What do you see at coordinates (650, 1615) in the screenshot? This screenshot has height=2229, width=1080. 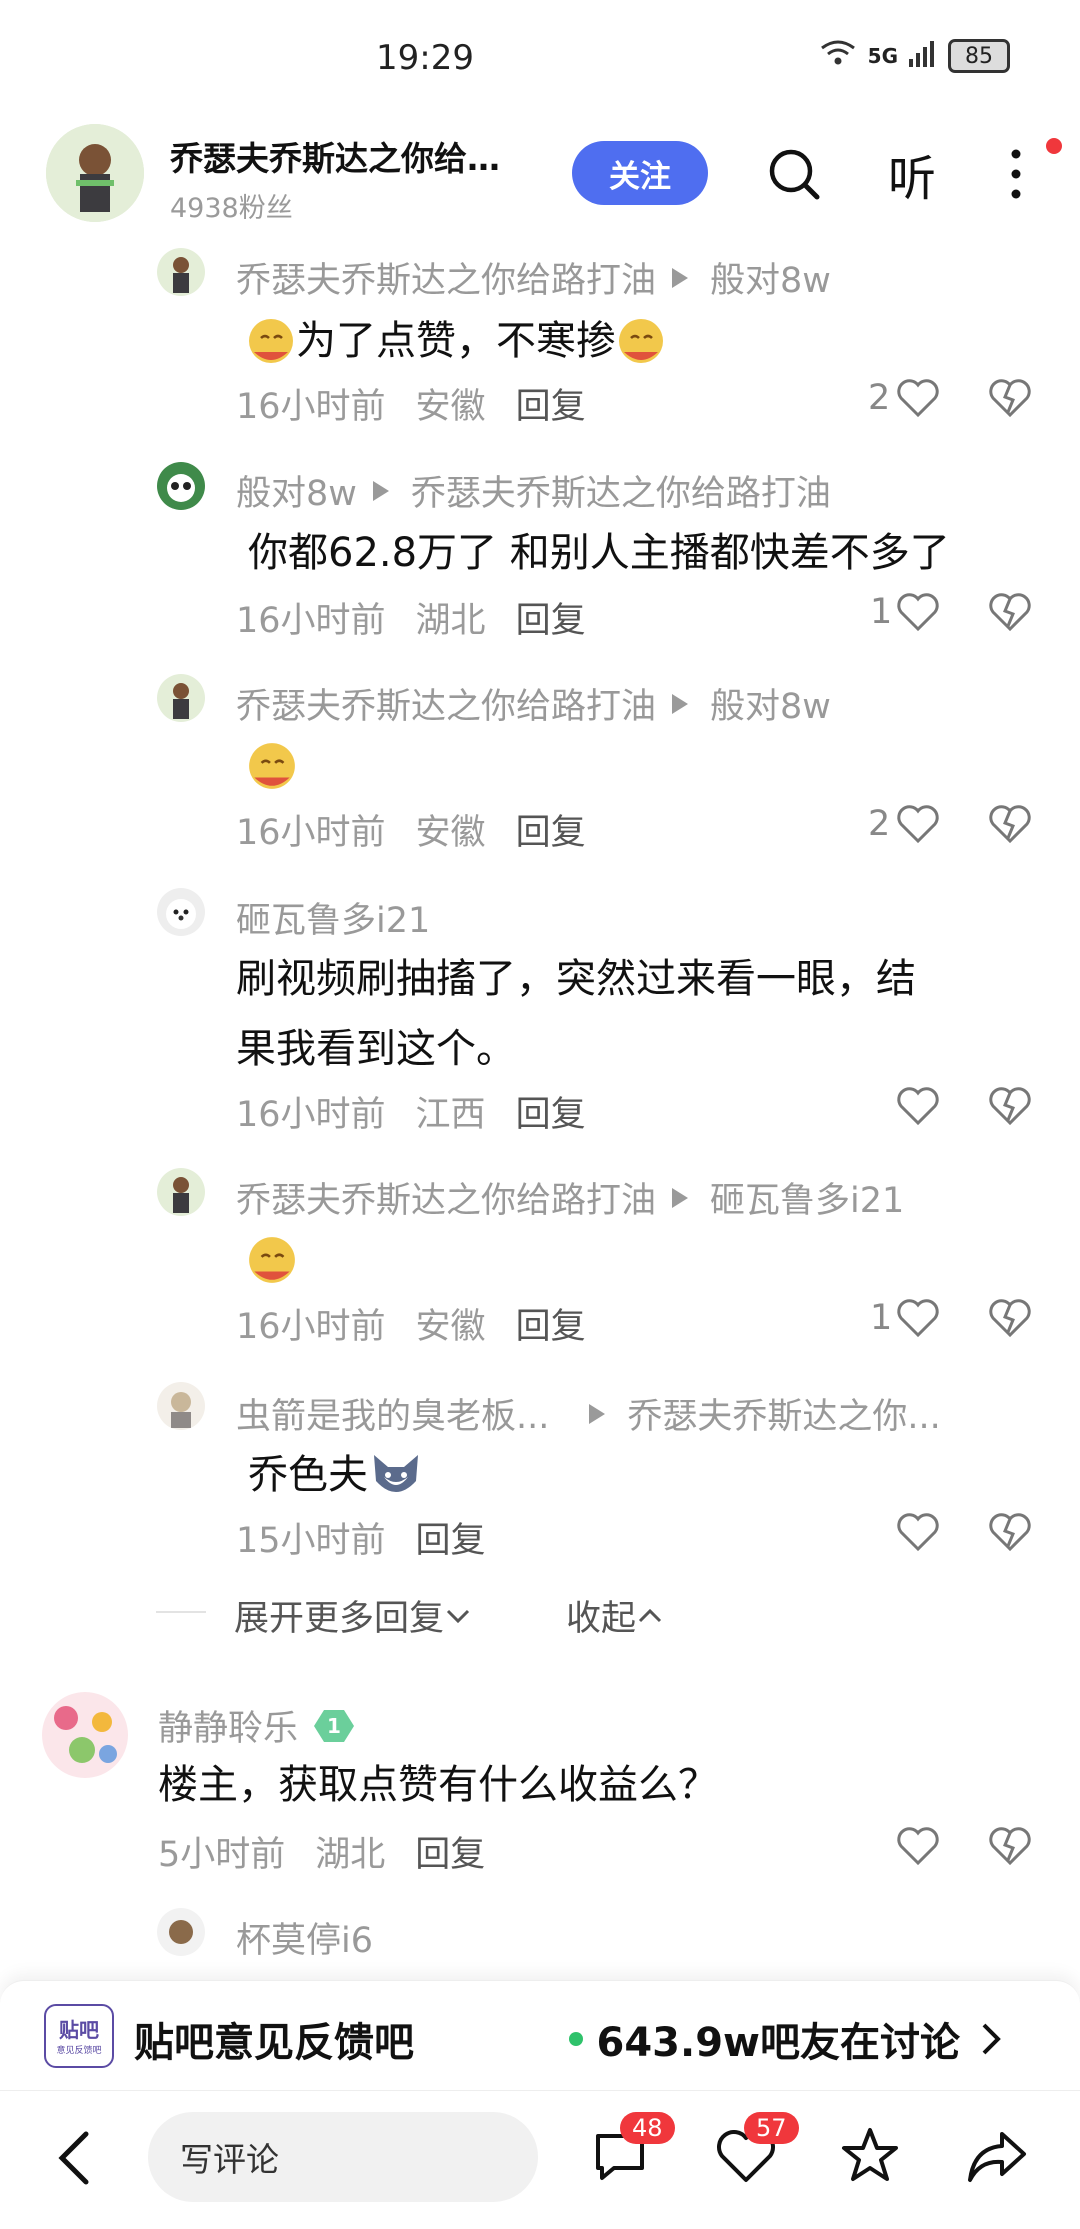 I see `chevron-up-icon` at bounding box center [650, 1615].